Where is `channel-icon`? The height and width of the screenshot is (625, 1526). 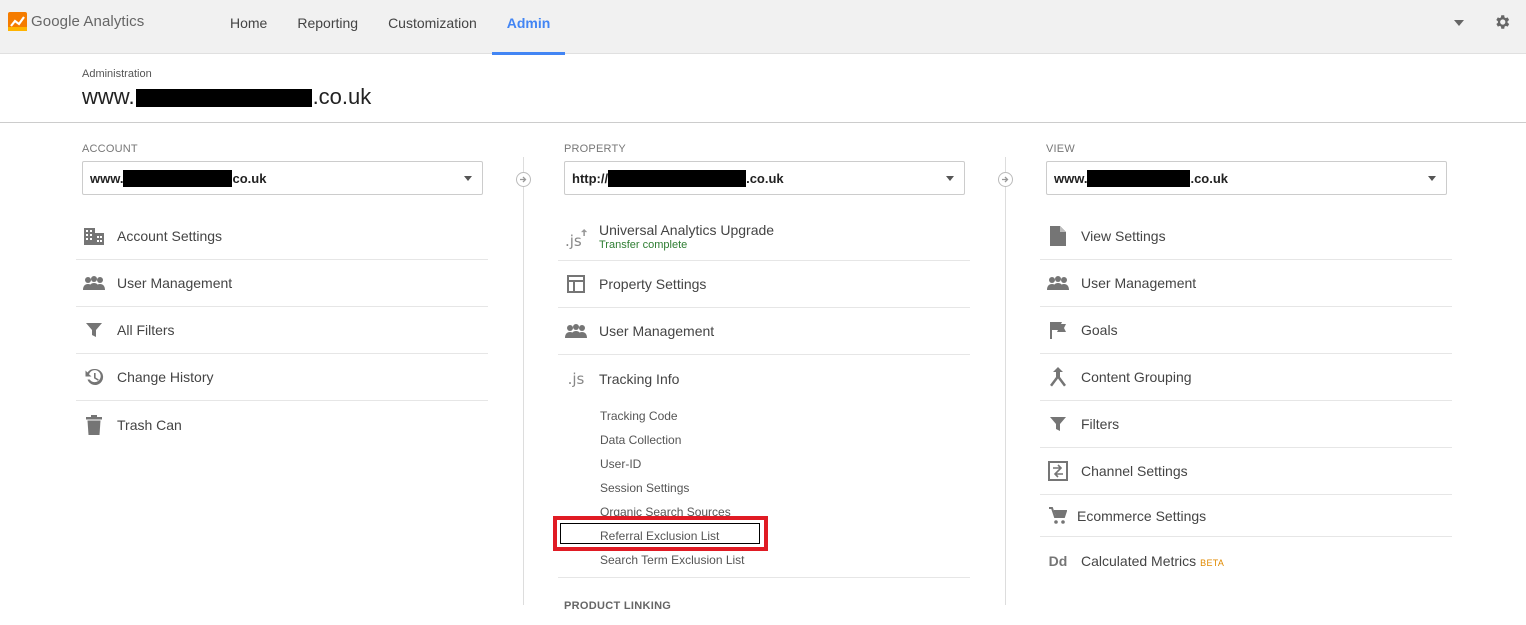 channel-icon is located at coordinates (1058, 471).